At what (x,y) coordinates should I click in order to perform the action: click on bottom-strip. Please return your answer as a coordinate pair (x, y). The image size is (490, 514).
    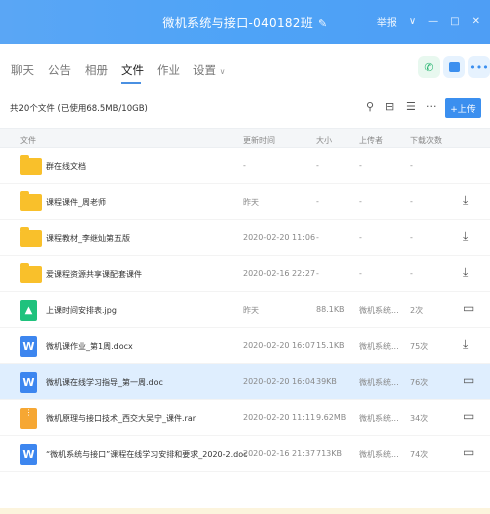
    Looking at the image, I should click on (245, 511).